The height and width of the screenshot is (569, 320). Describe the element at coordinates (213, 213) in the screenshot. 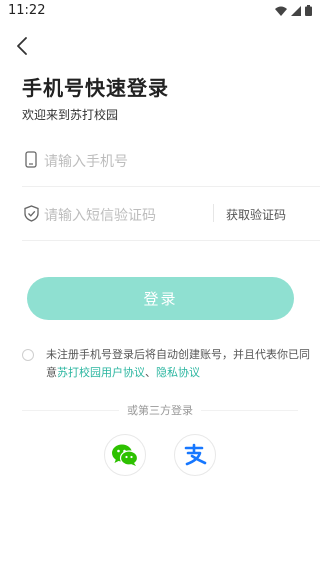

I see `code-divider` at that location.